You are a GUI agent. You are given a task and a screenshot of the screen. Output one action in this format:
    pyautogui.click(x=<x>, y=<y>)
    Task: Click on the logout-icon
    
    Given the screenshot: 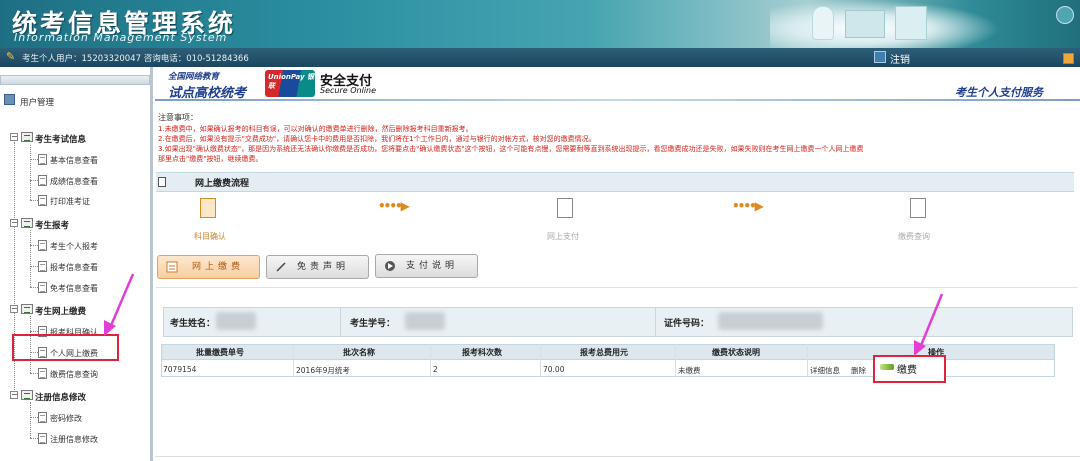 What is the action you would take?
    pyautogui.click(x=880, y=57)
    